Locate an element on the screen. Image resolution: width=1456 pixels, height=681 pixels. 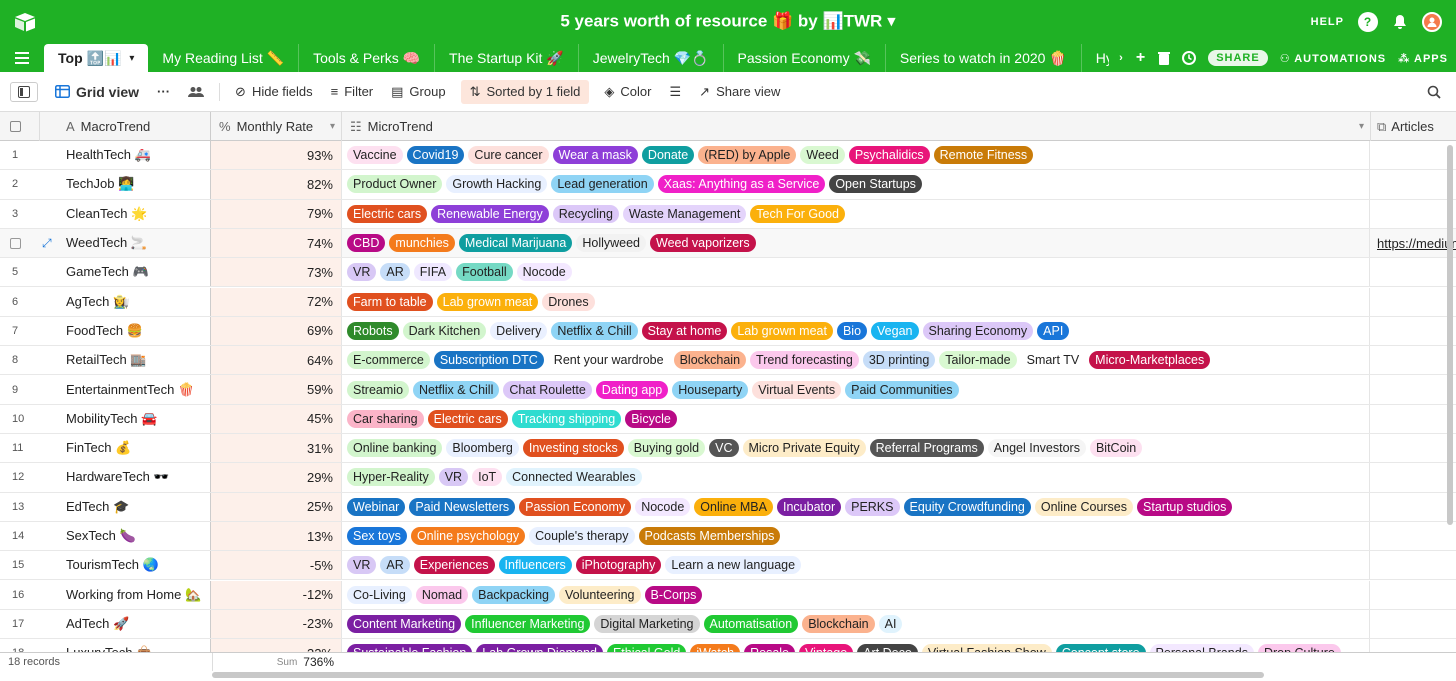
monthly-rate-cell: 79% is located at coordinates (276, 213).